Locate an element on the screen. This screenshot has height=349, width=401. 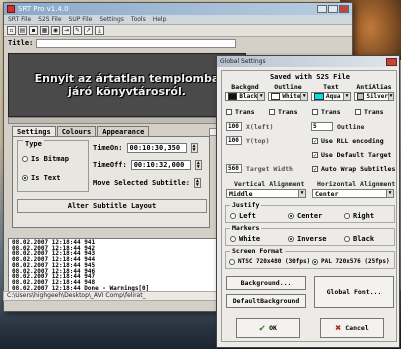
window-titlebar: SRT Pro v1.4.0 is located at coordinates (178, 9).